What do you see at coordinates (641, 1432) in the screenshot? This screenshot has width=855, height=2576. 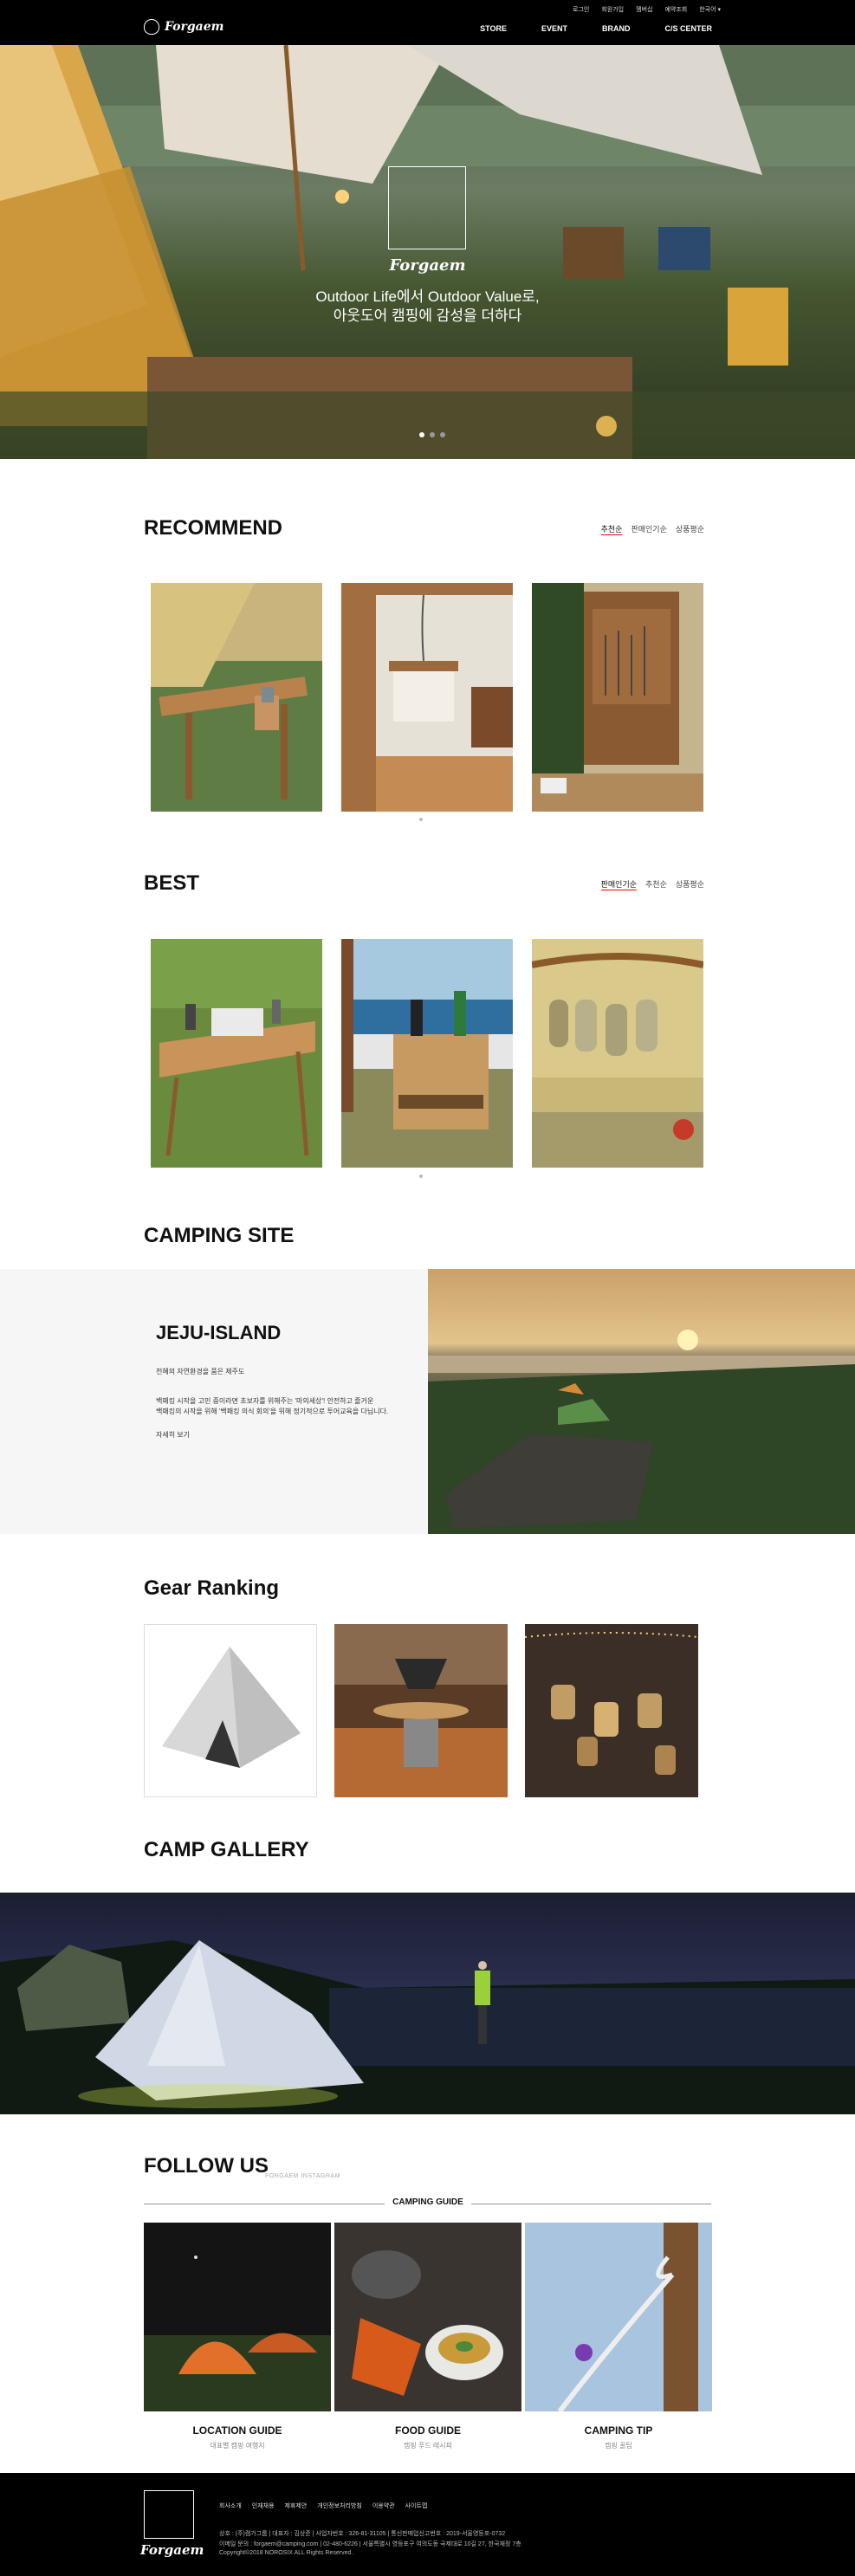 I see `jeju-sunset-image` at bounding box center [641, 1432].